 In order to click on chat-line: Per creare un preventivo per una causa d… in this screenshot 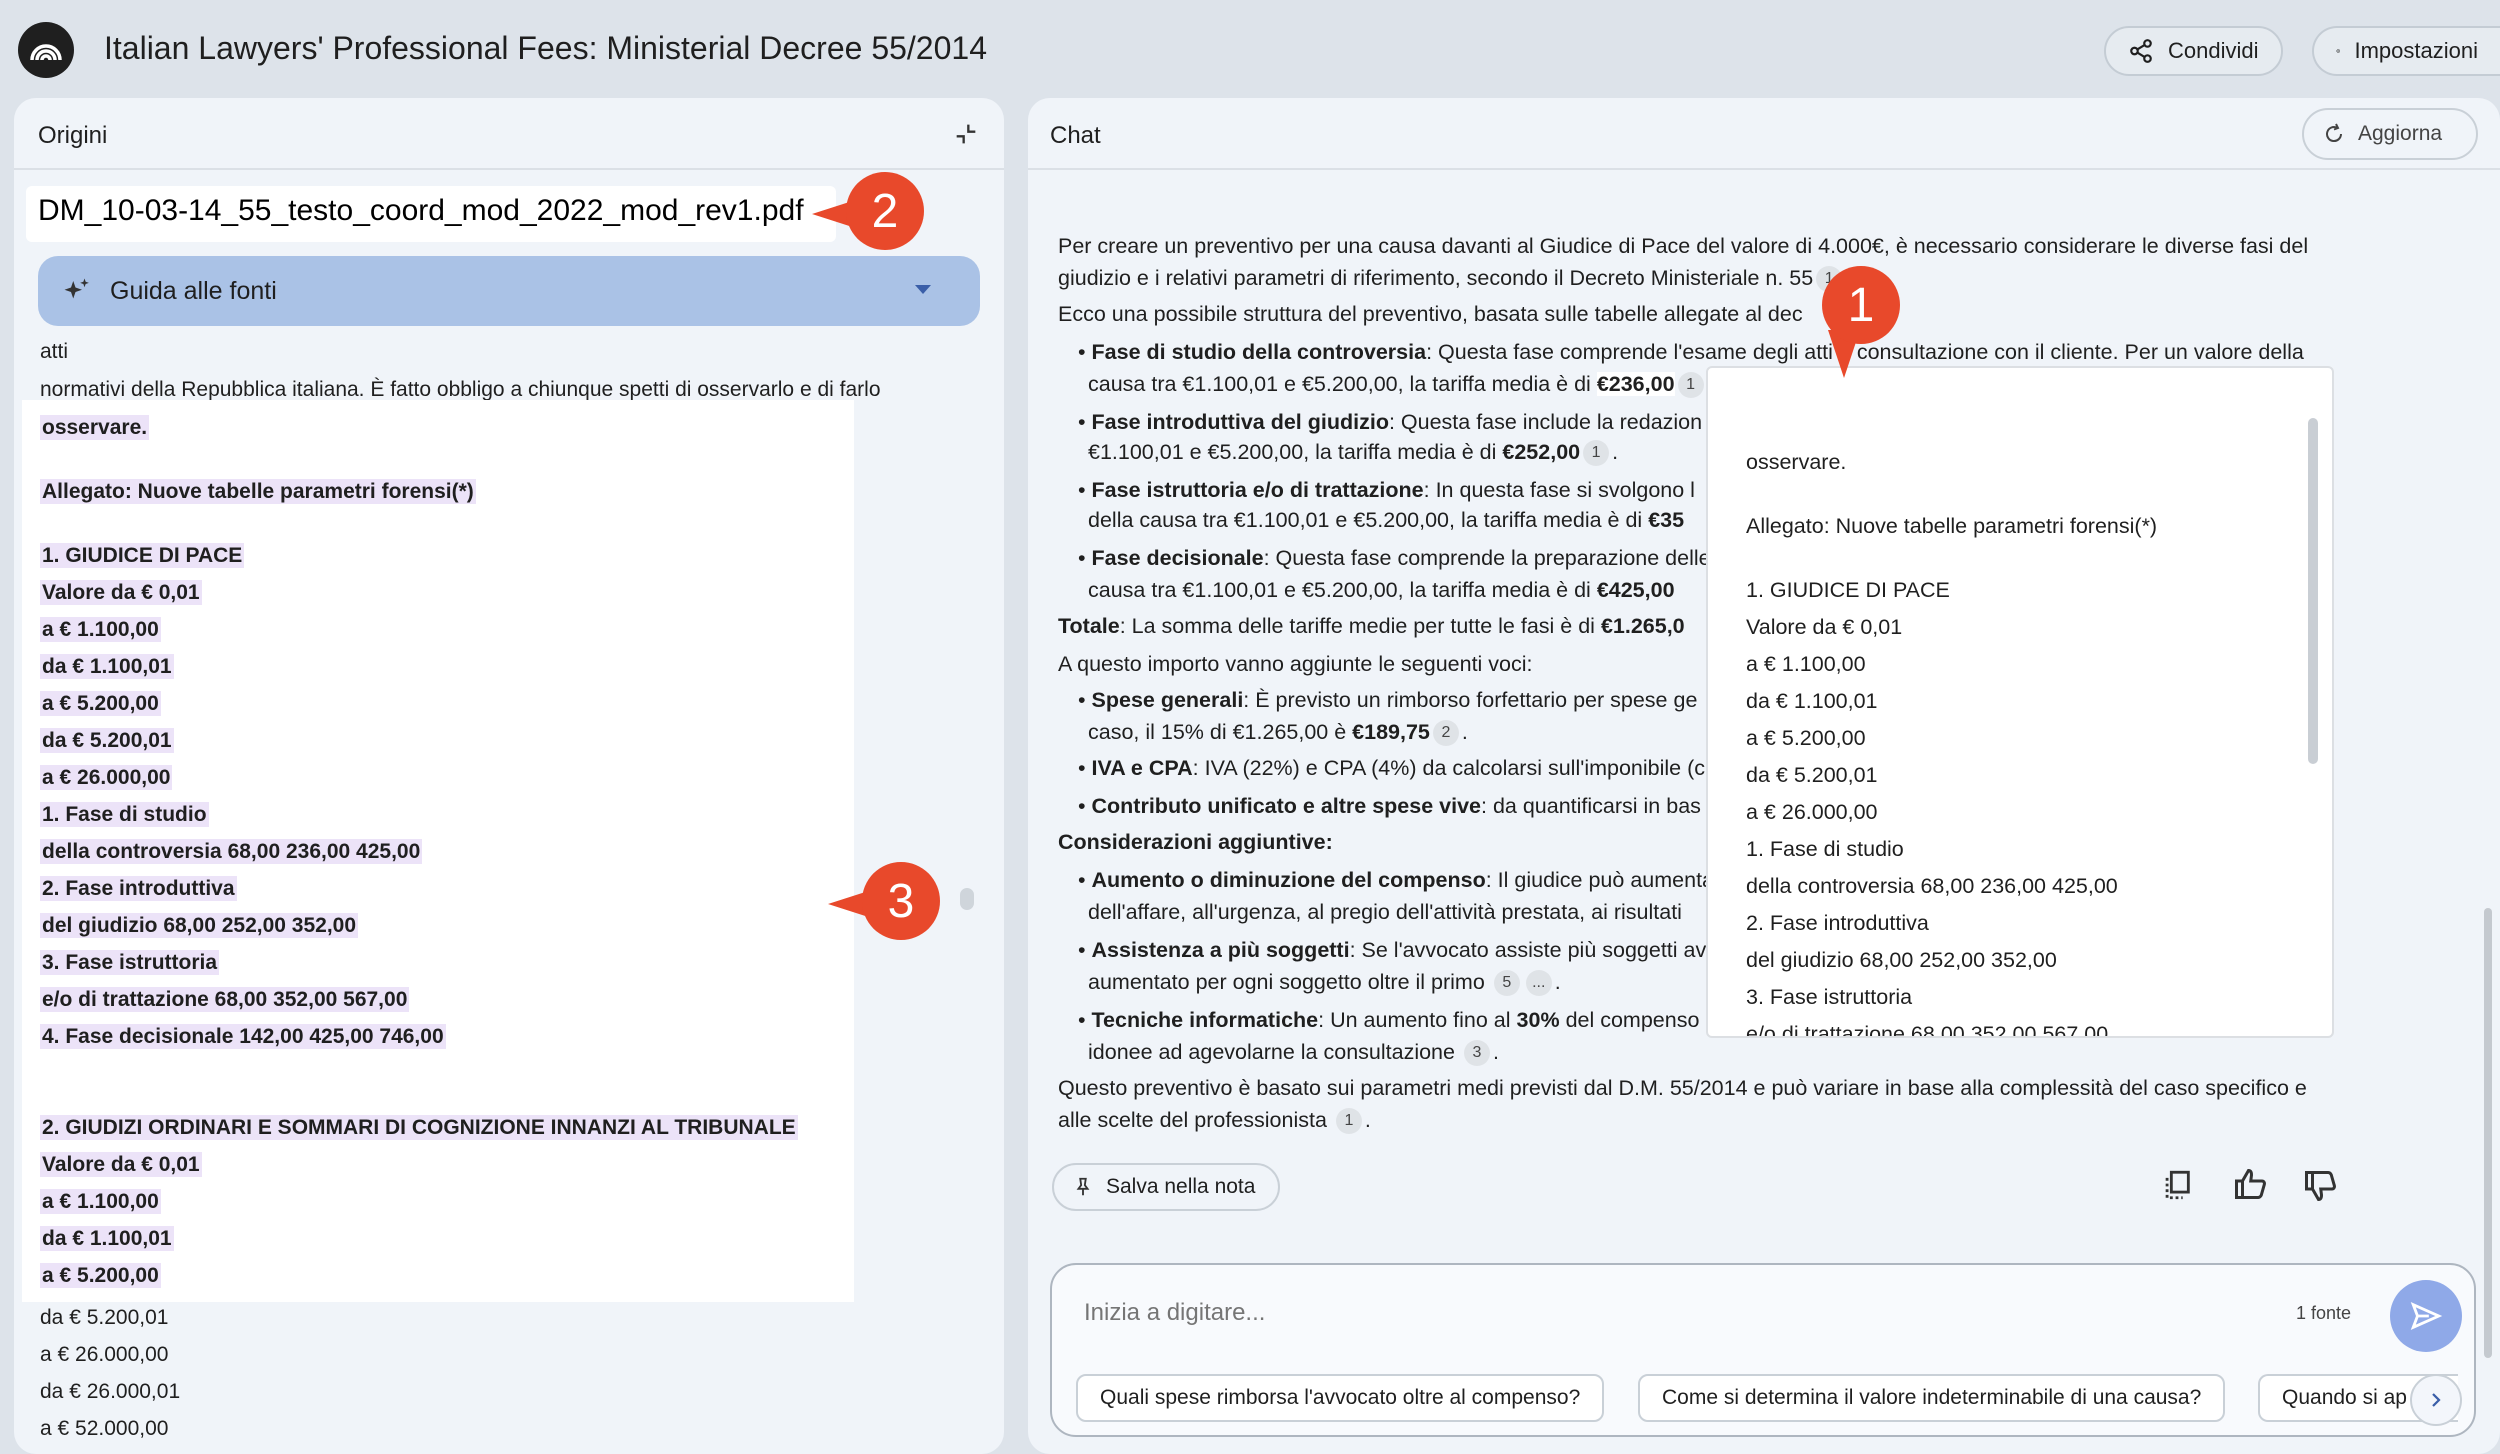, I will do `click(1683, 246)`.